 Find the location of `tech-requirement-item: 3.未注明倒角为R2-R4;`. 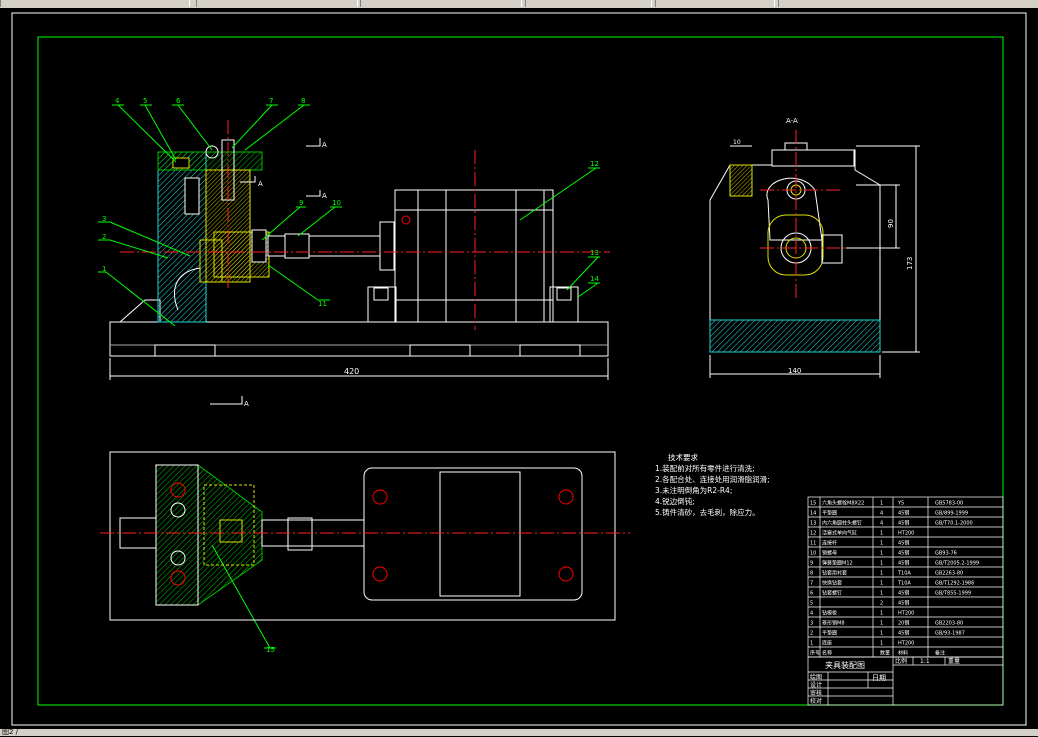

tech-requirement-item: 3.未注明倒角为R2-R4; is located at coordinates (693, 490).